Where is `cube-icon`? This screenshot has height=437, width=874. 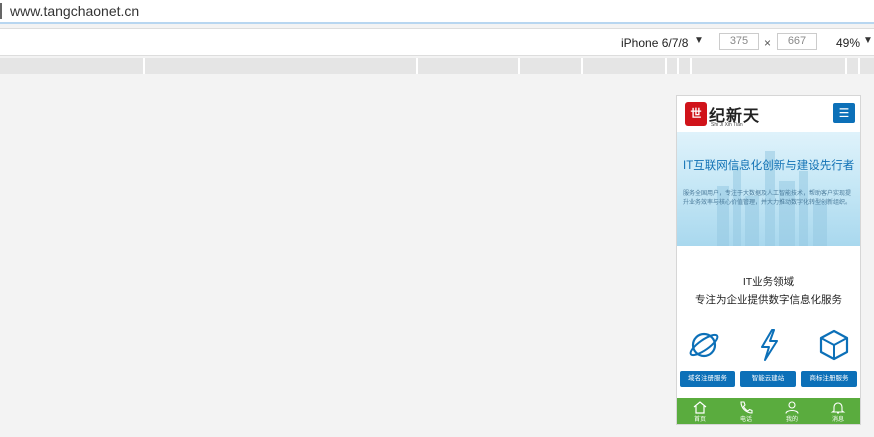
cube-icon is located at coordinates (834, 345).